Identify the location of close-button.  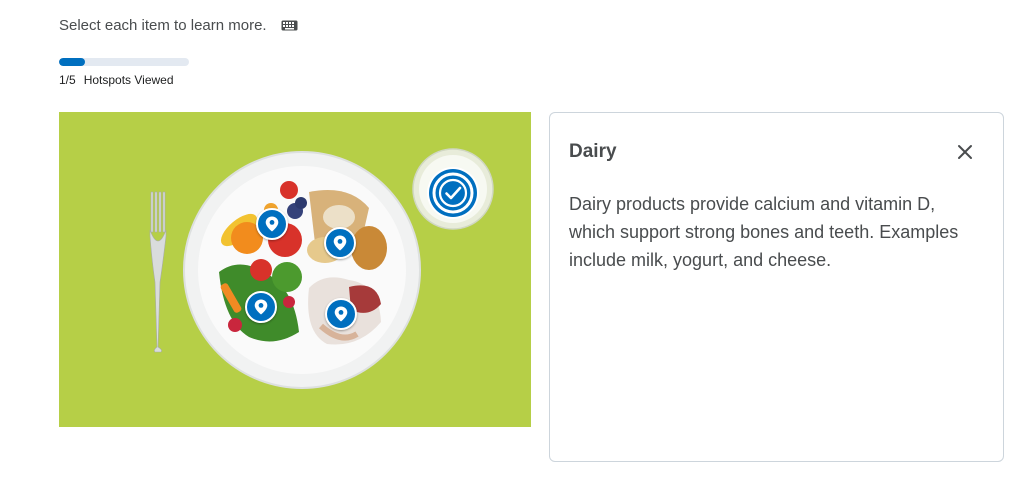
(965, 152).